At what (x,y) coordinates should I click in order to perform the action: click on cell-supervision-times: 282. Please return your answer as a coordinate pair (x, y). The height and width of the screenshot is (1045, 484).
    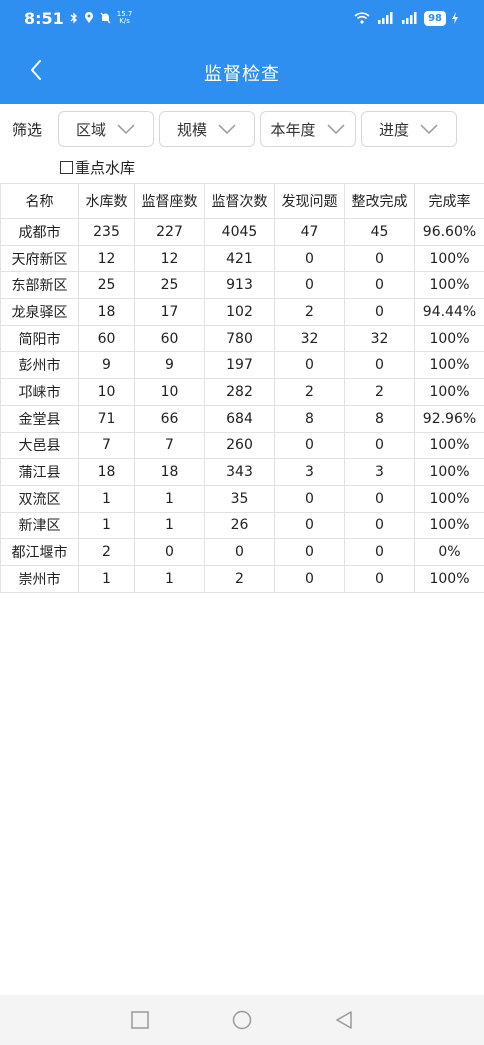
    Looking at the image, I should click on (239, 392).